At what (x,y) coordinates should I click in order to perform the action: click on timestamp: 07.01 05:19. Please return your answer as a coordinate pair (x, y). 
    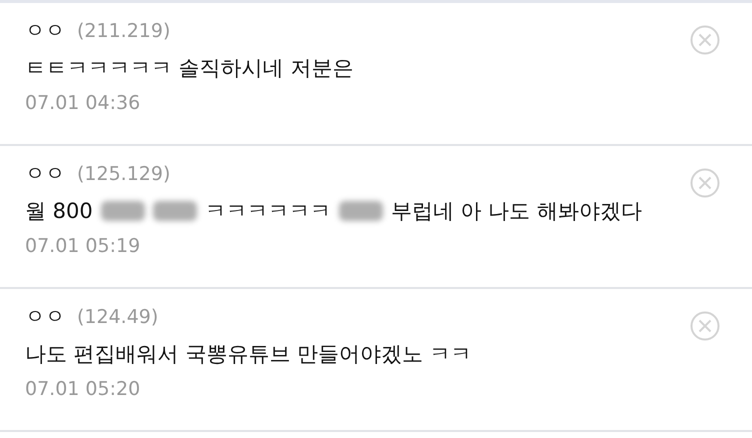
    Looking at the image, I should click on (83, 246).